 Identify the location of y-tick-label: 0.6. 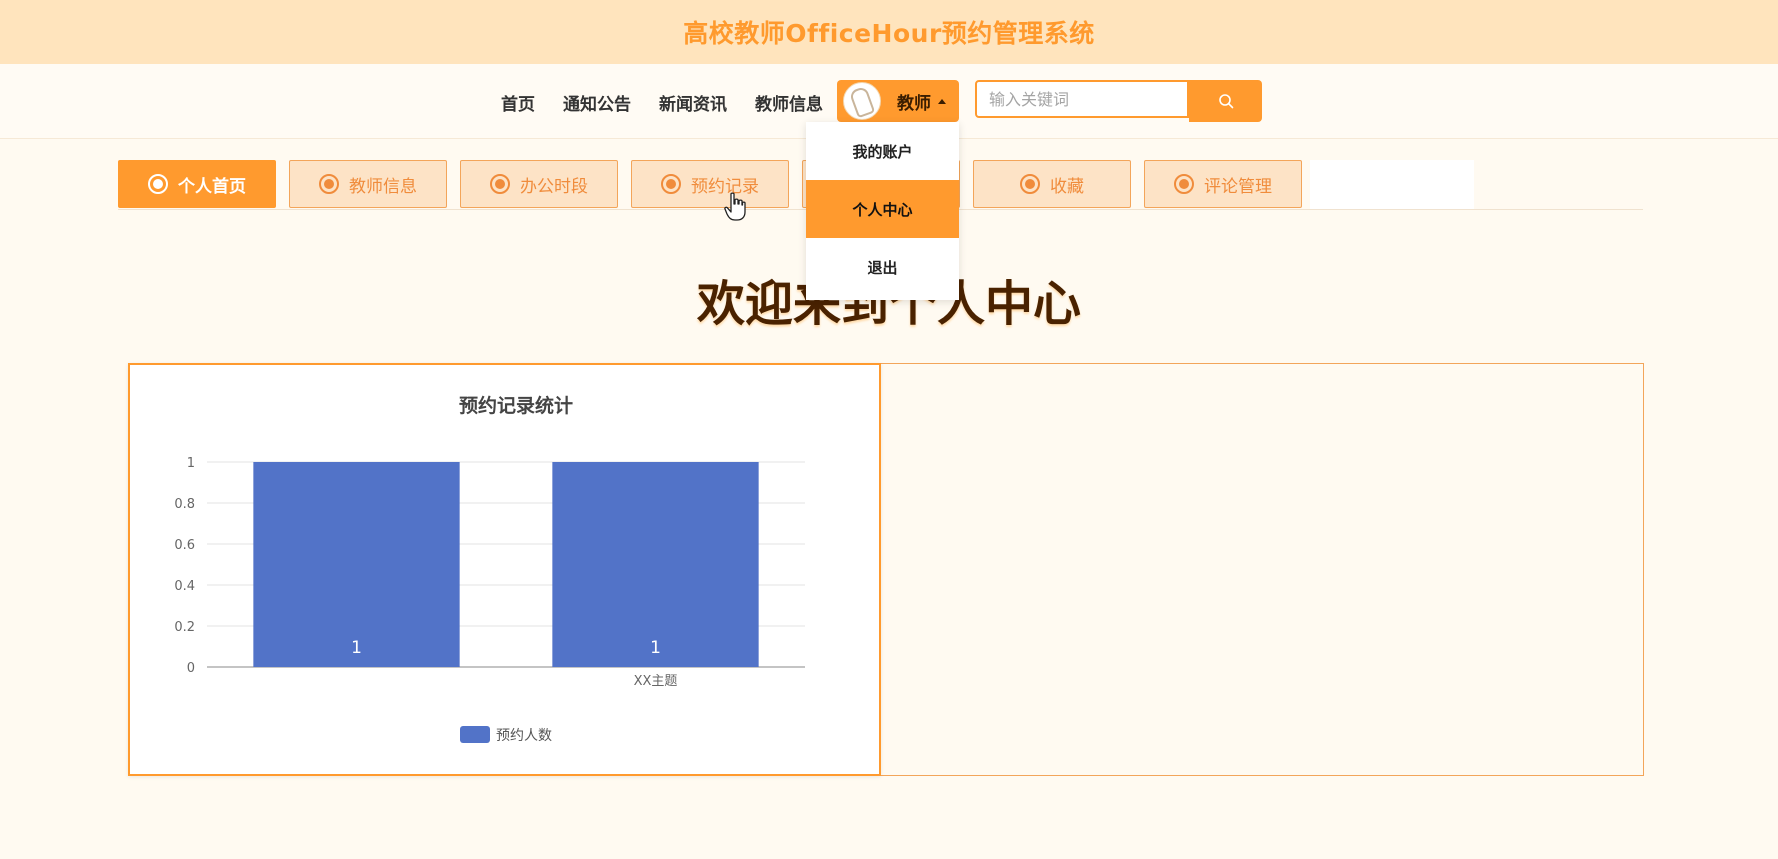
(184, 545).